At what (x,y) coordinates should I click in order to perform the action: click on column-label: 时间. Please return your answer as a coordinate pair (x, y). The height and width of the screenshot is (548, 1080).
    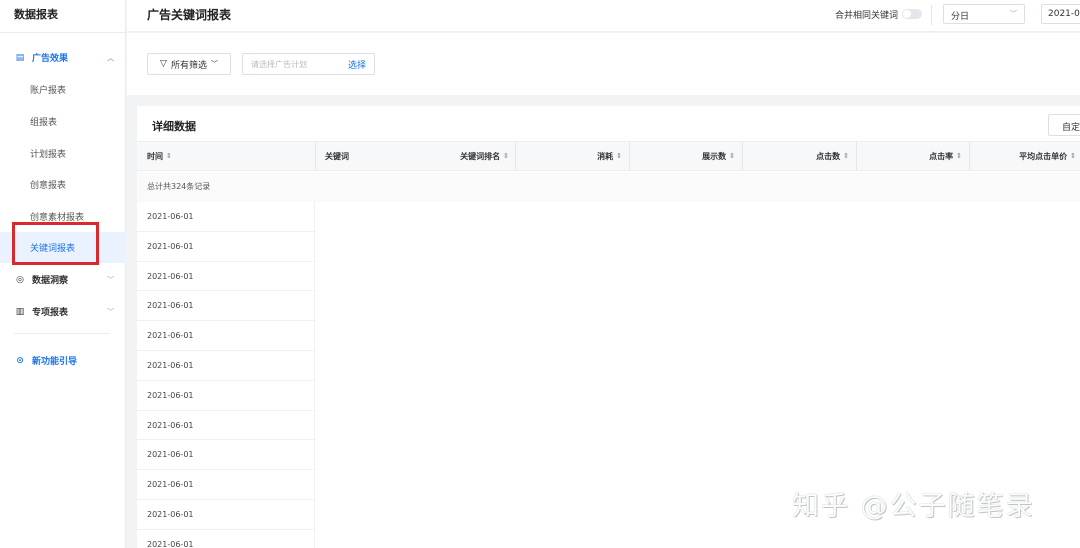
    Looking at the image, I should click on (155, 156).